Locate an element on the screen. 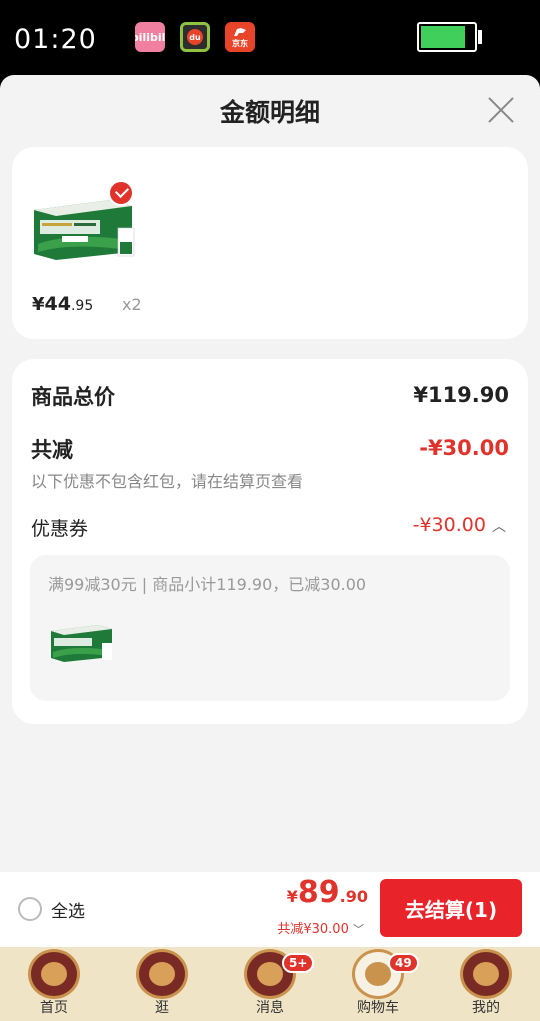 Image resolution: width=540 pixels, height=1021 pixels. total-price-value: ¥119.90 is located at coordinates (461, 395).